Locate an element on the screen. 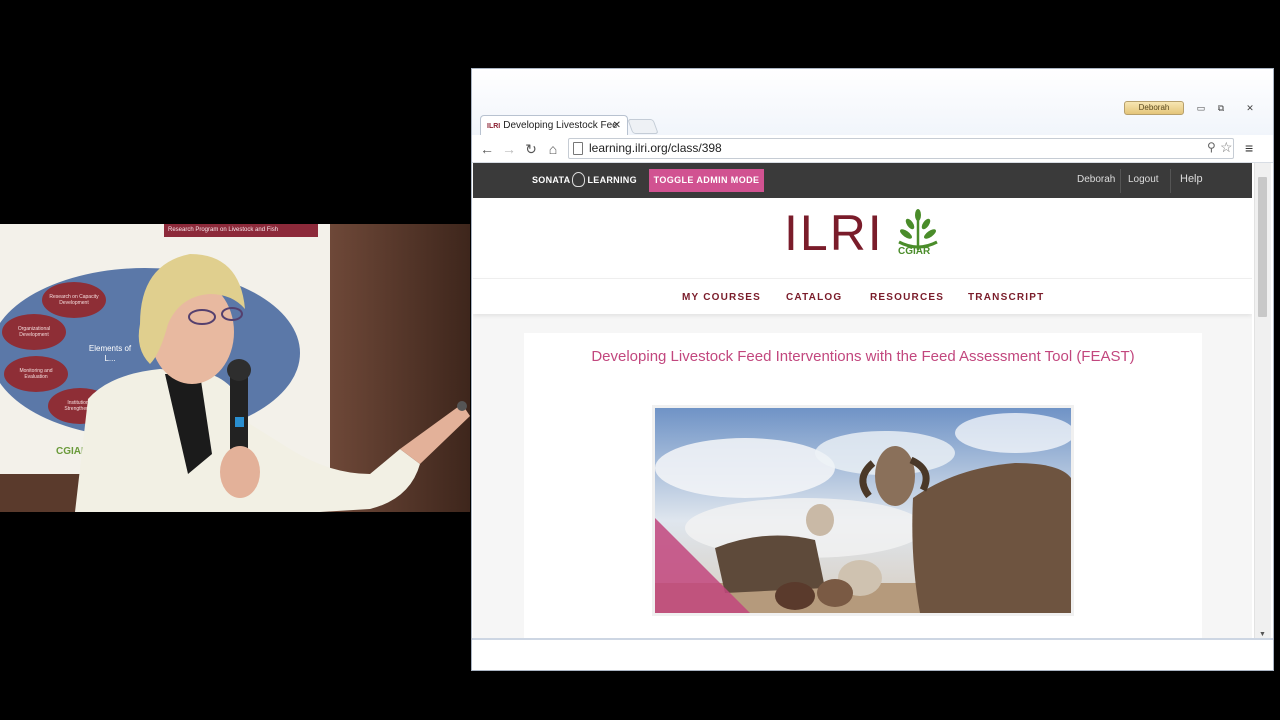  profile-button: Deborah is located at coordinates (1154, 108).